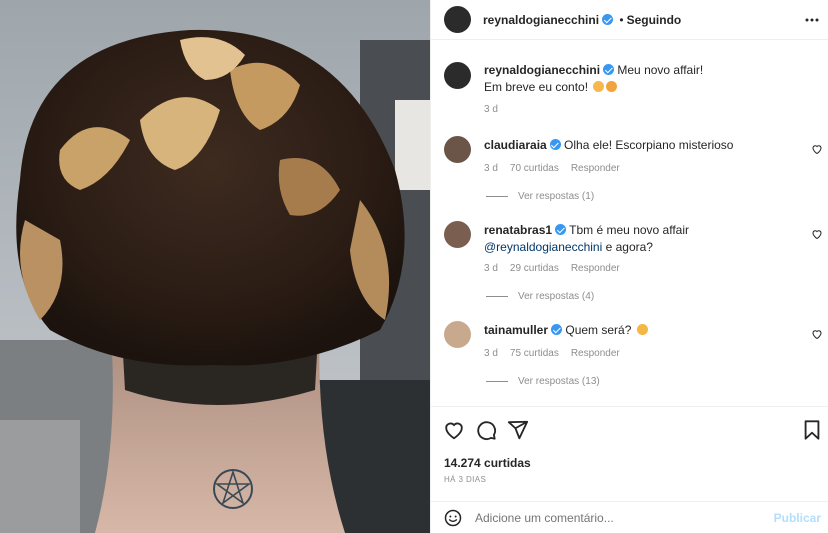 Image resolution: width=828 pixels, height=533 pixels. What do you see at coordinates (556, 296) in the screenshot?
I see `view-replies-label: Ver respostas (4)` at bounding box center [556, 296].